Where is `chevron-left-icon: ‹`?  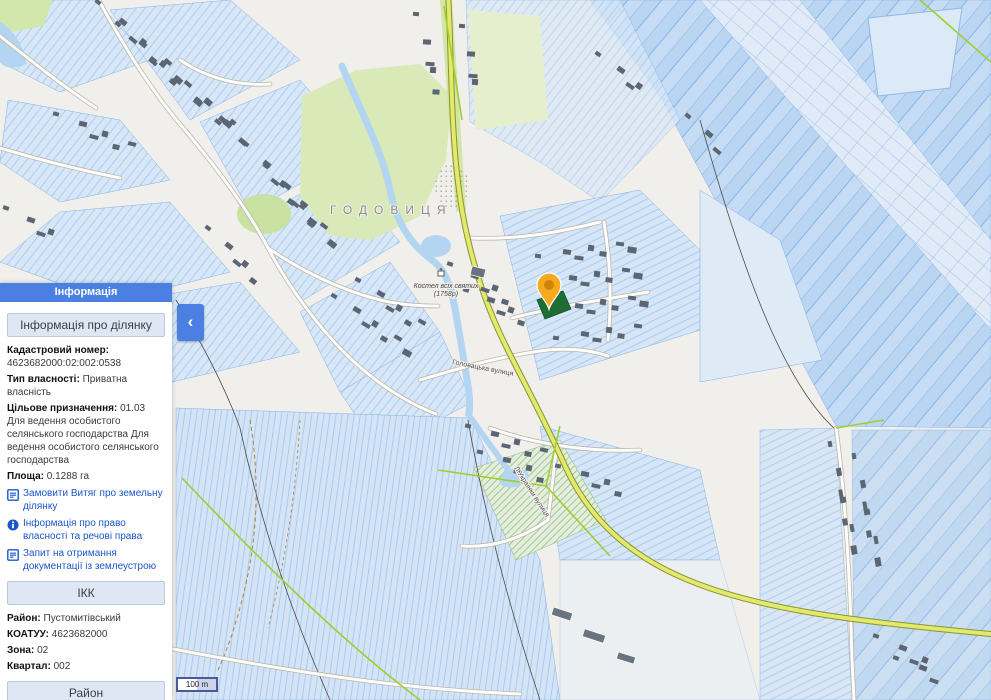 chevron-left-icon: ‹ is located at coordinates (190, 321).